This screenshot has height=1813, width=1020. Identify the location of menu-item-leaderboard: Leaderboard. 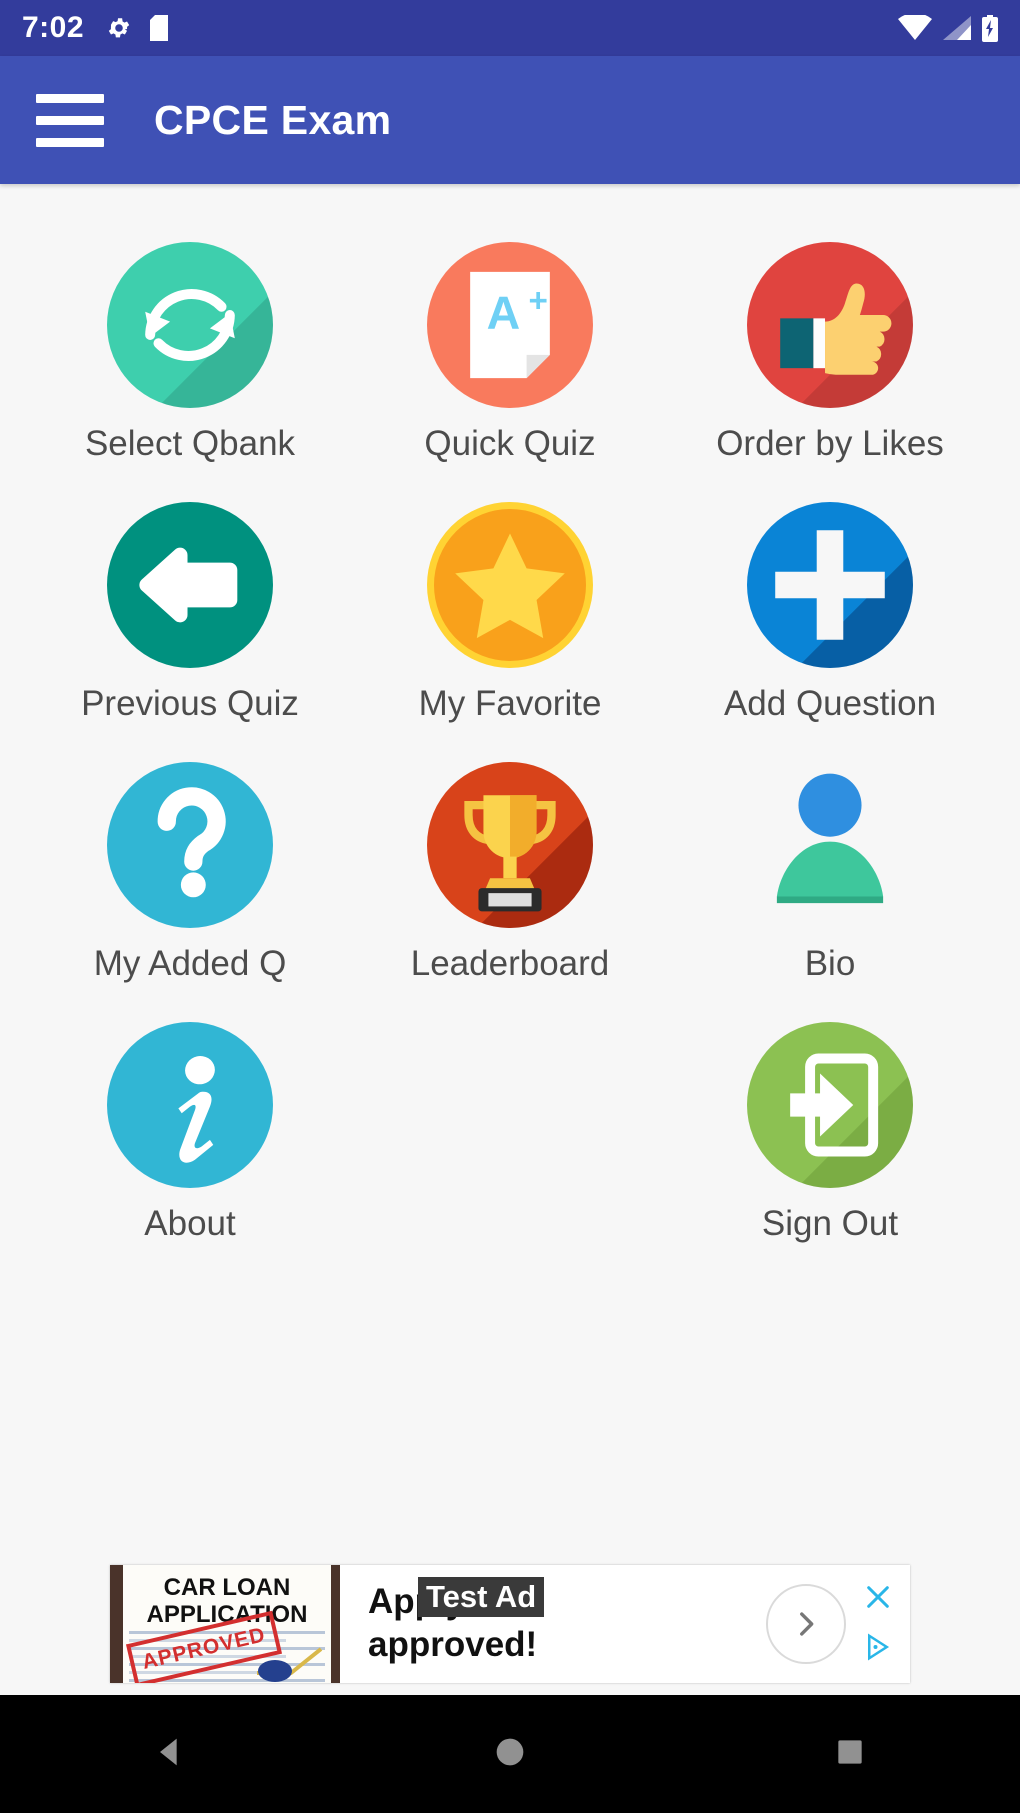
(510, 873).